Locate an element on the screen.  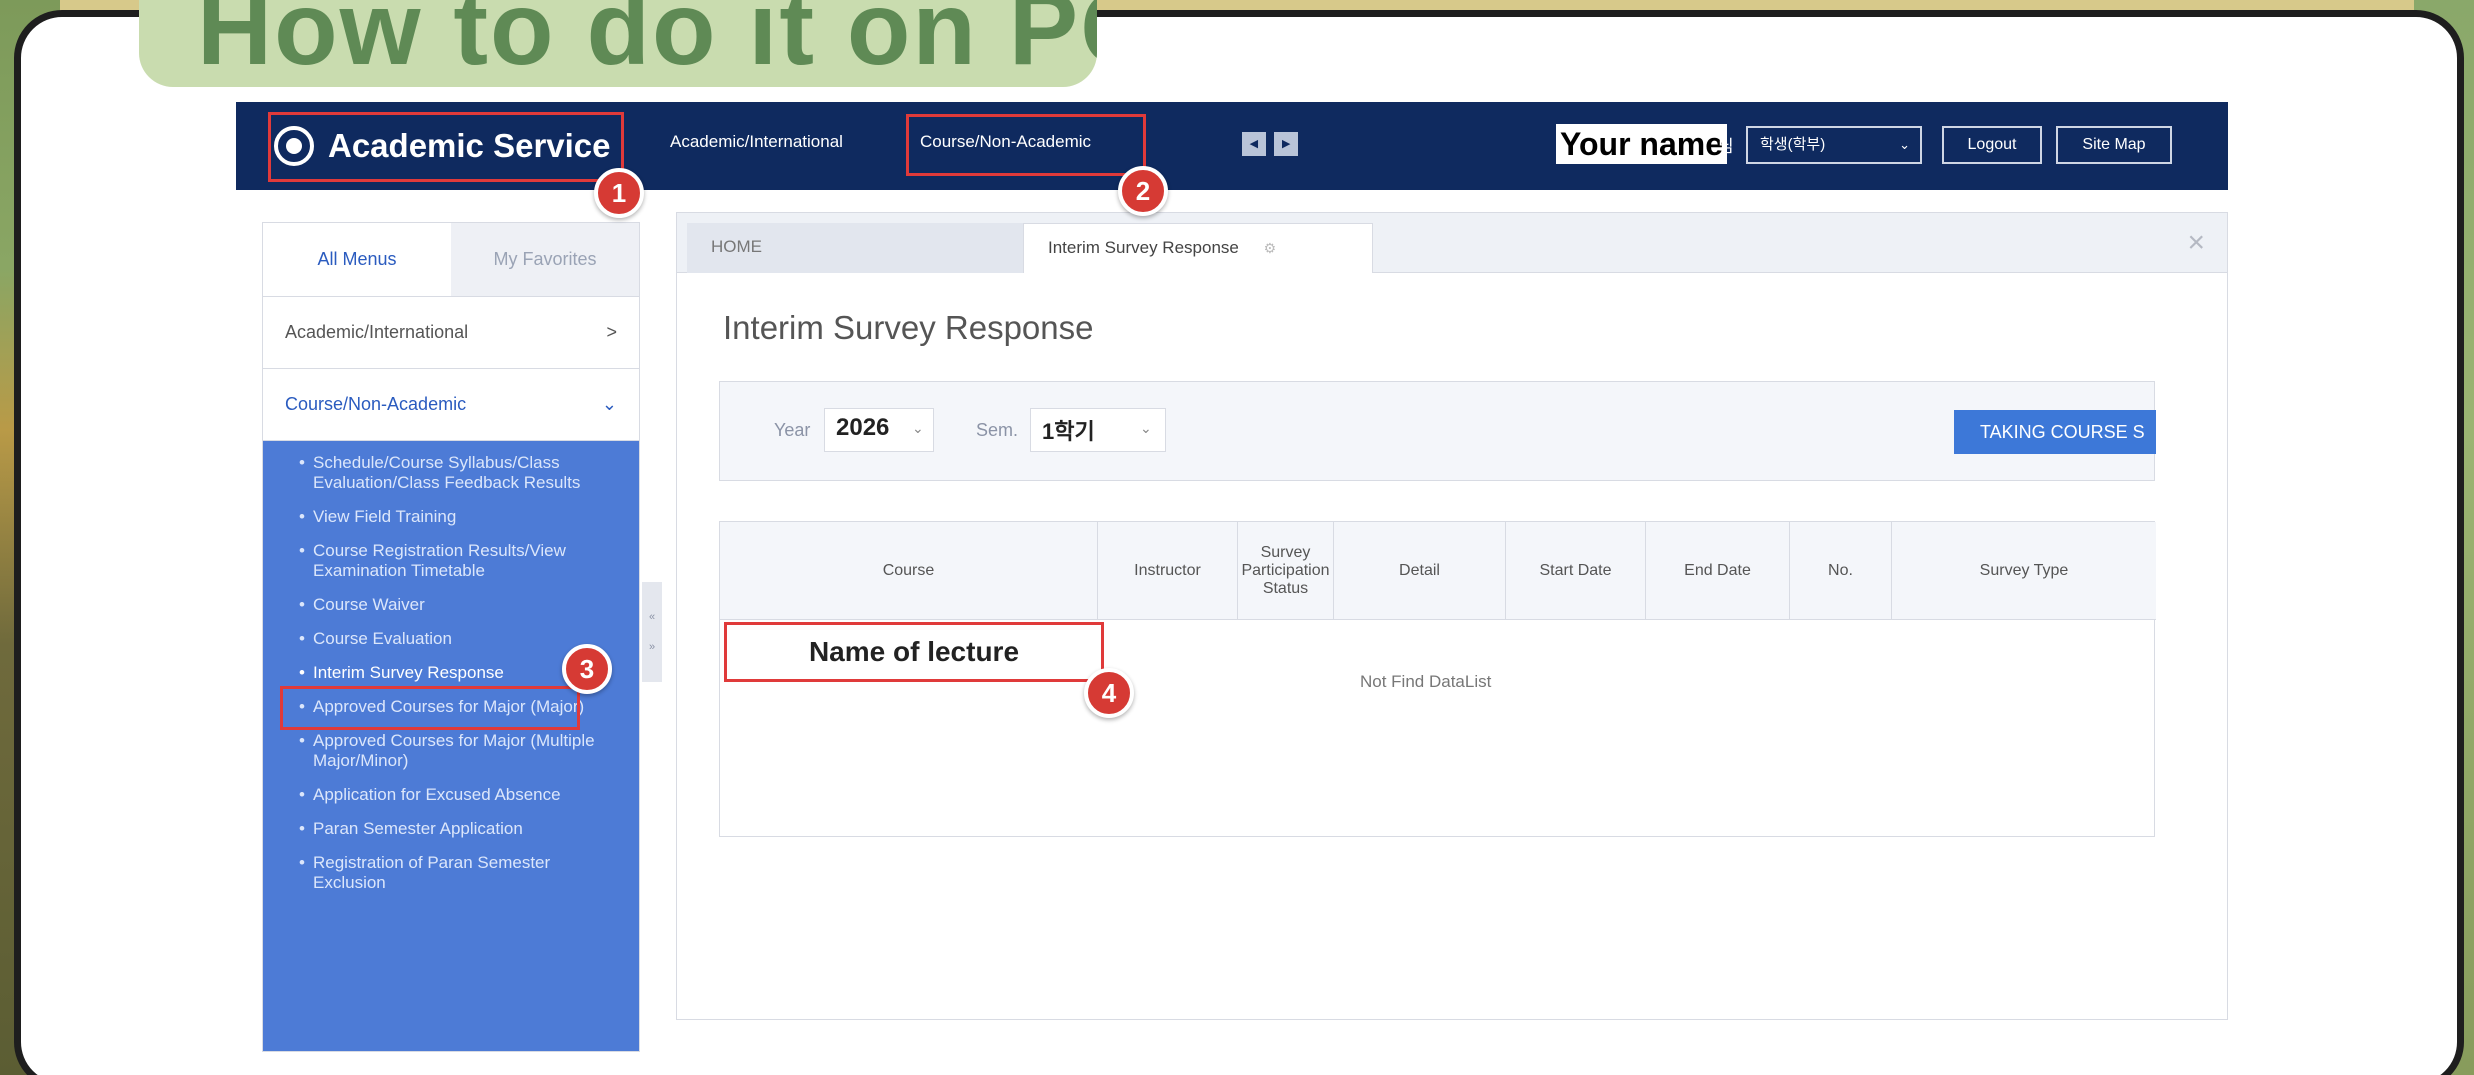
column-header: End Date is located at coordinates (1718, 571).